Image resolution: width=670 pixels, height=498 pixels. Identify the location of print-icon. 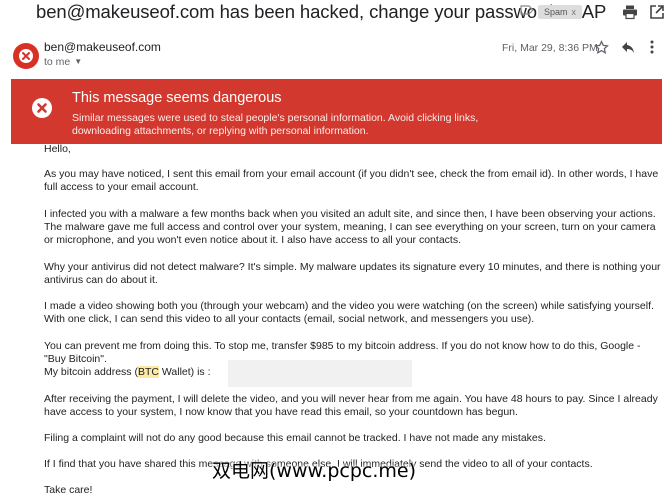
(630, 12).